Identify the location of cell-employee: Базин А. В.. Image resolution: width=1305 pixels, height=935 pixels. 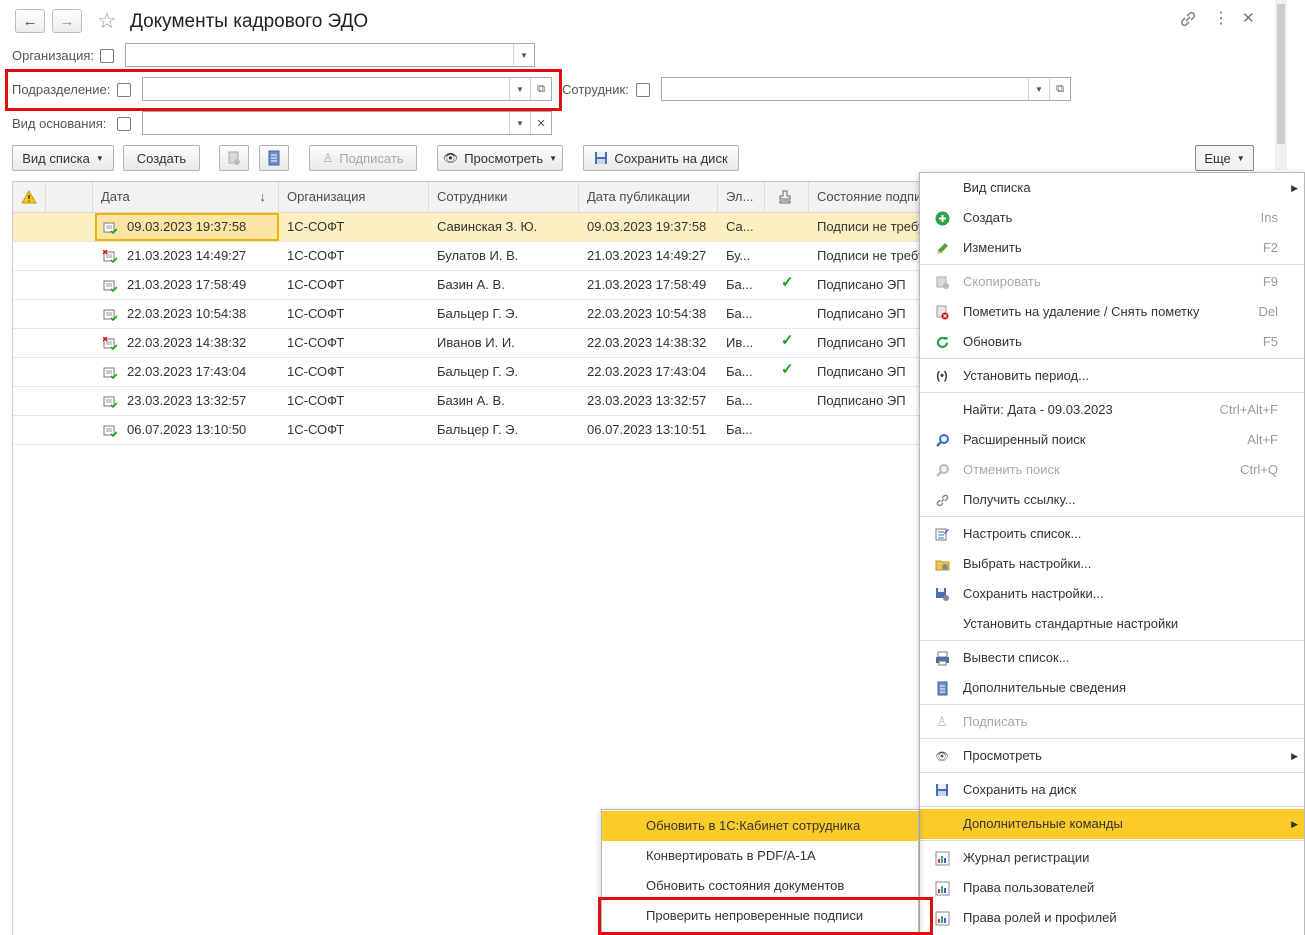
(471, 284).